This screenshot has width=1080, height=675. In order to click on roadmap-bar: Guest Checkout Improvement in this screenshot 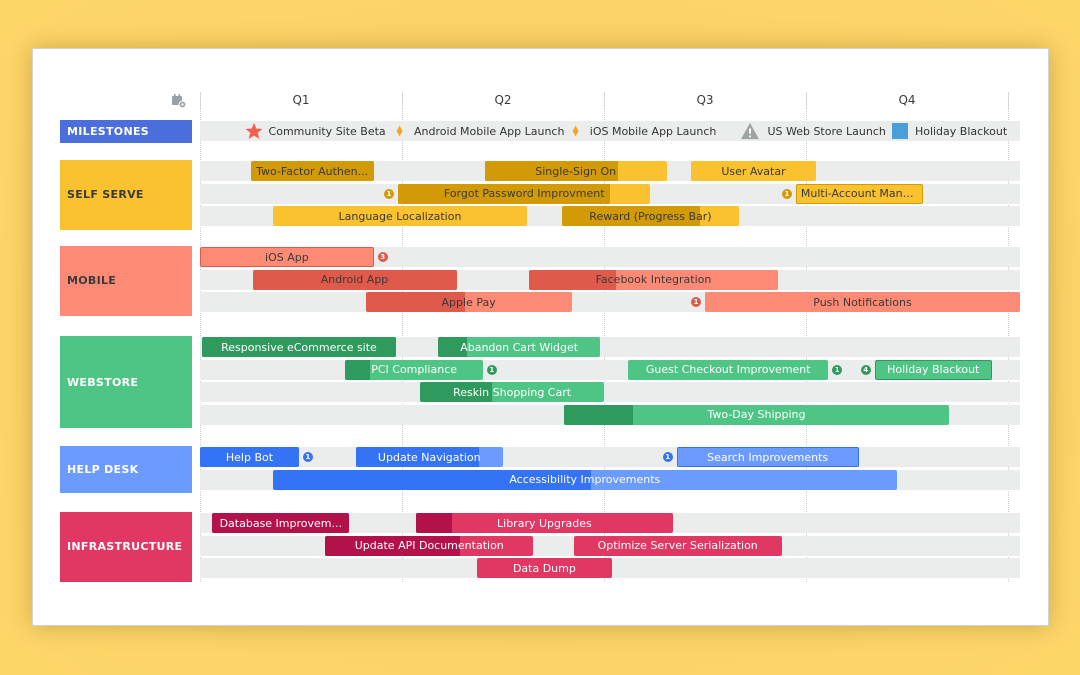, I will do `click(728, 369)`.